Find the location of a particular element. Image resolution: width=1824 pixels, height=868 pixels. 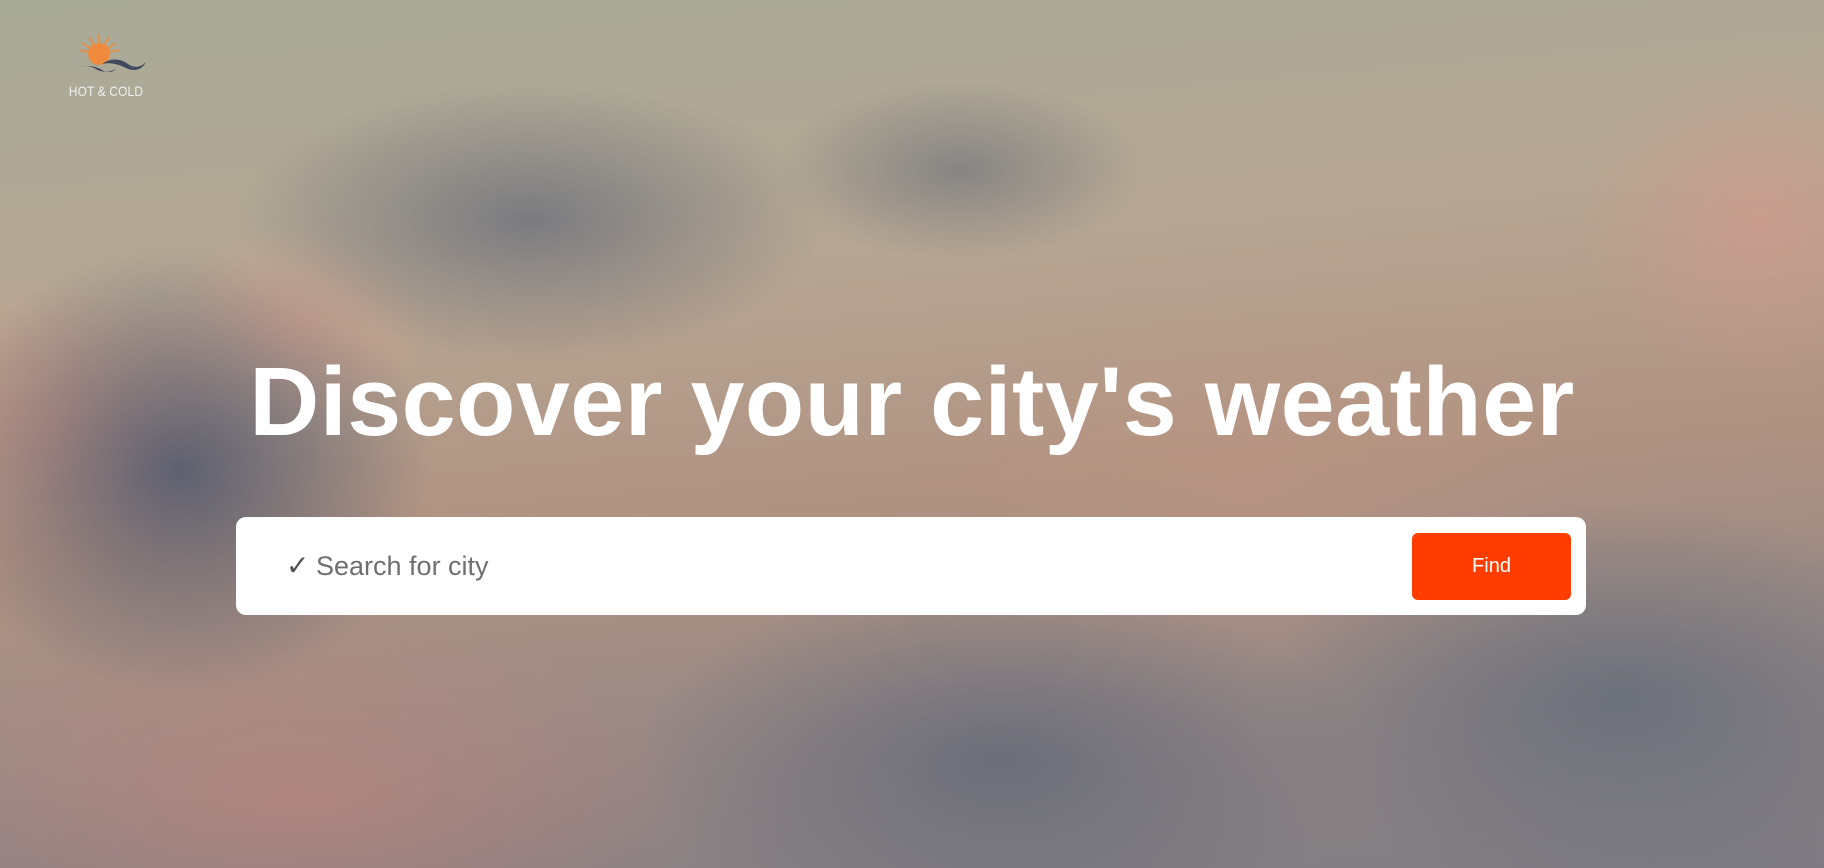

search-bar: ✓ Find is located at coordinates (911, 566).